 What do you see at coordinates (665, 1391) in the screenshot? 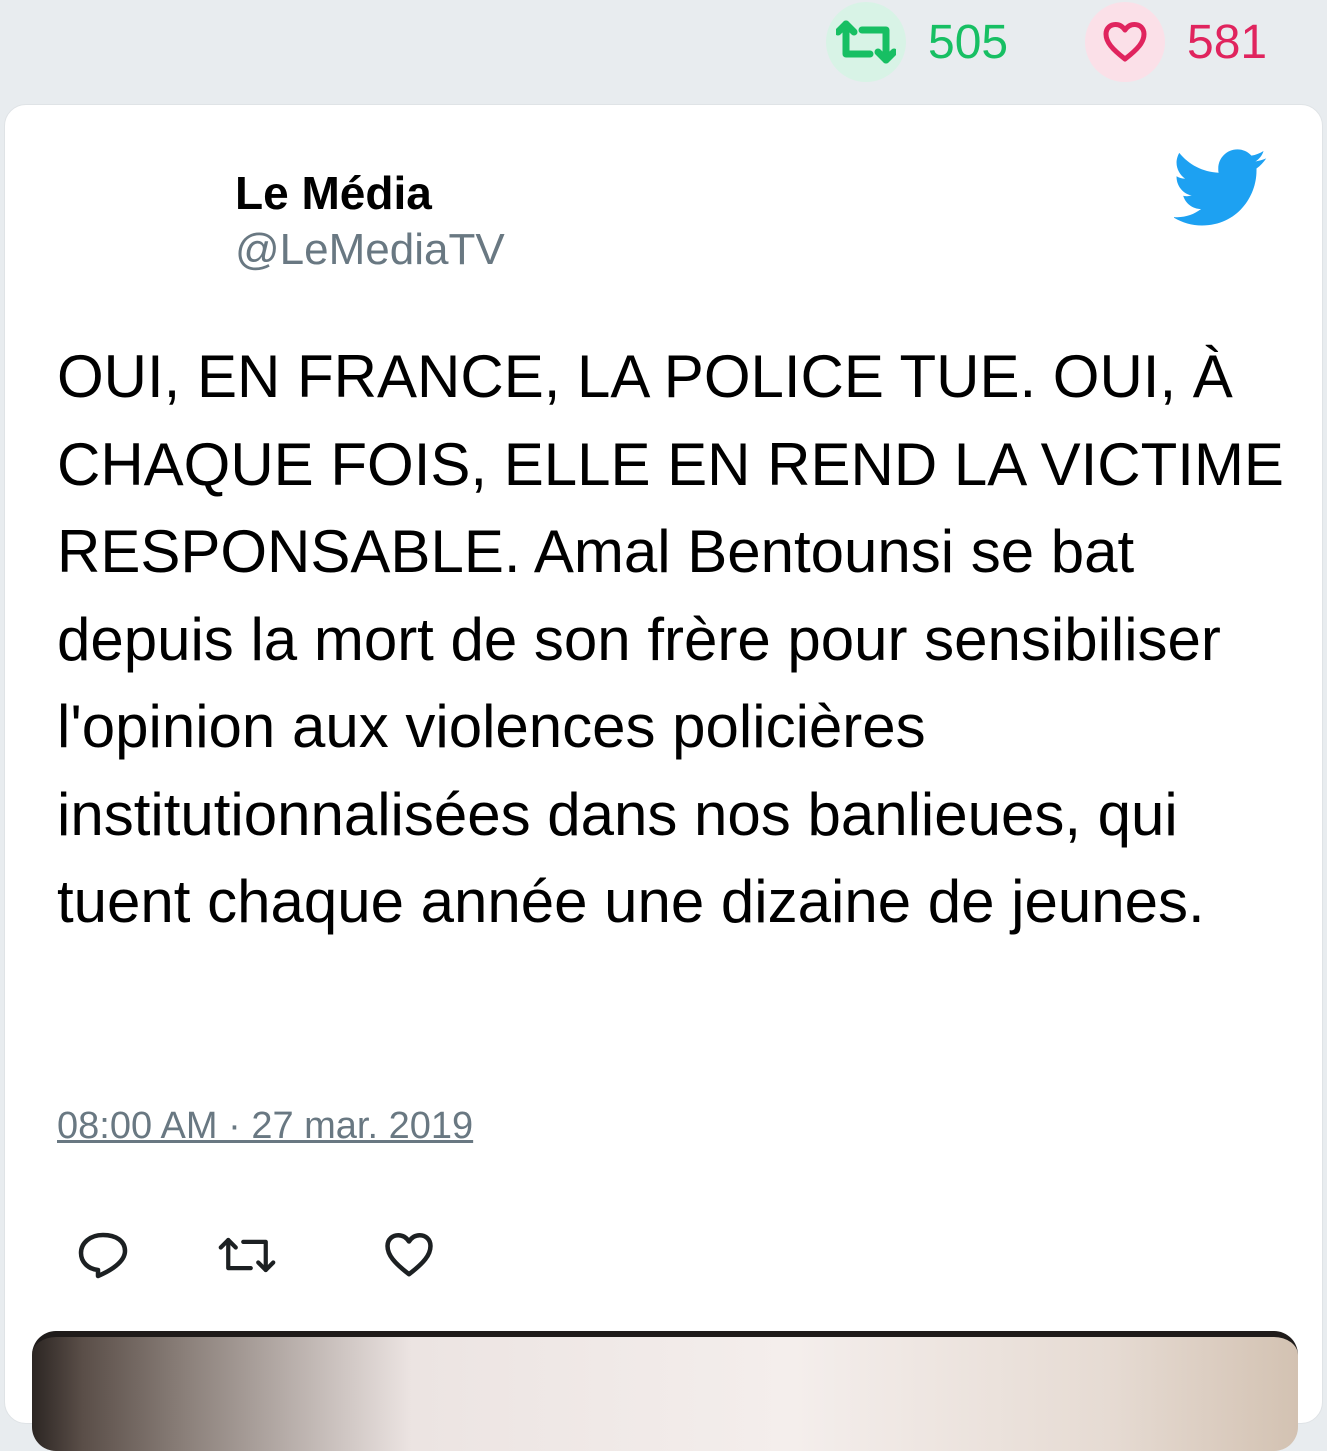
I see `tweet-media-image` at bounding box center [665, 1391].